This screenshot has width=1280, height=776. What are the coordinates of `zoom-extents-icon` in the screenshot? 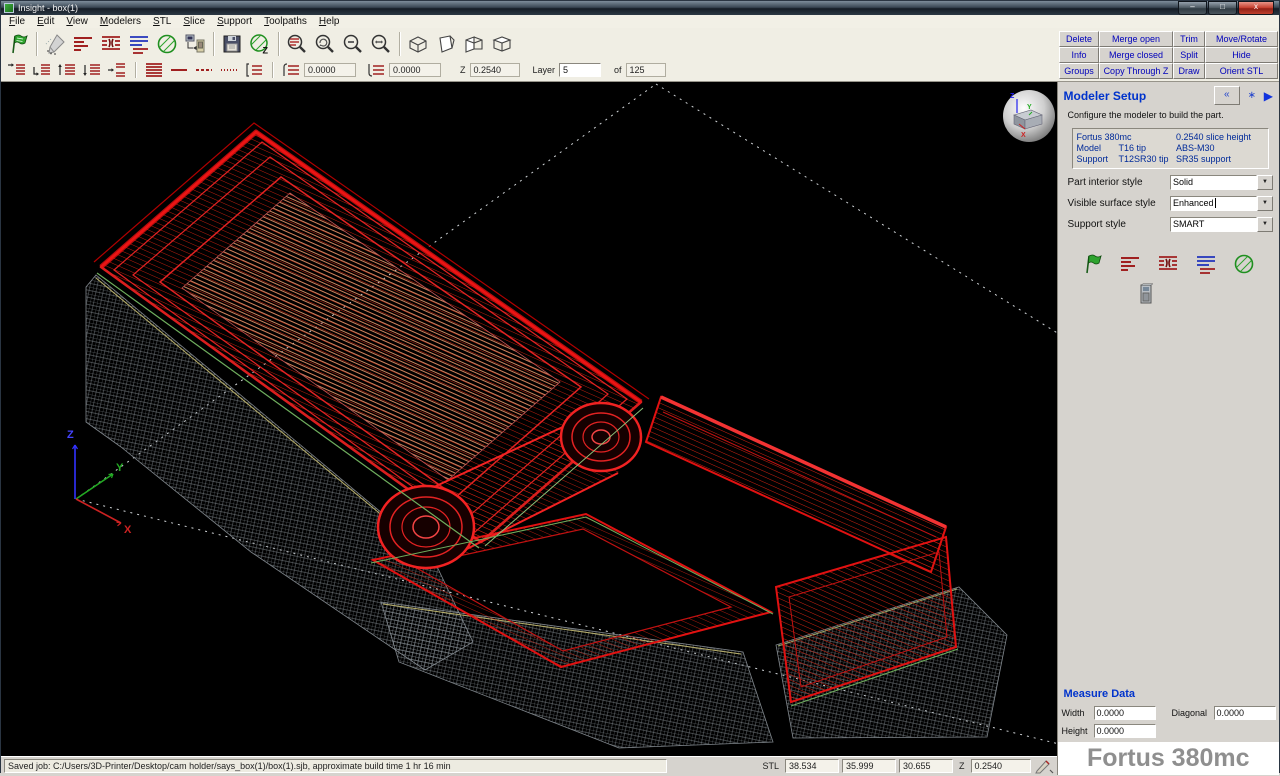 It's located at (381, 44).